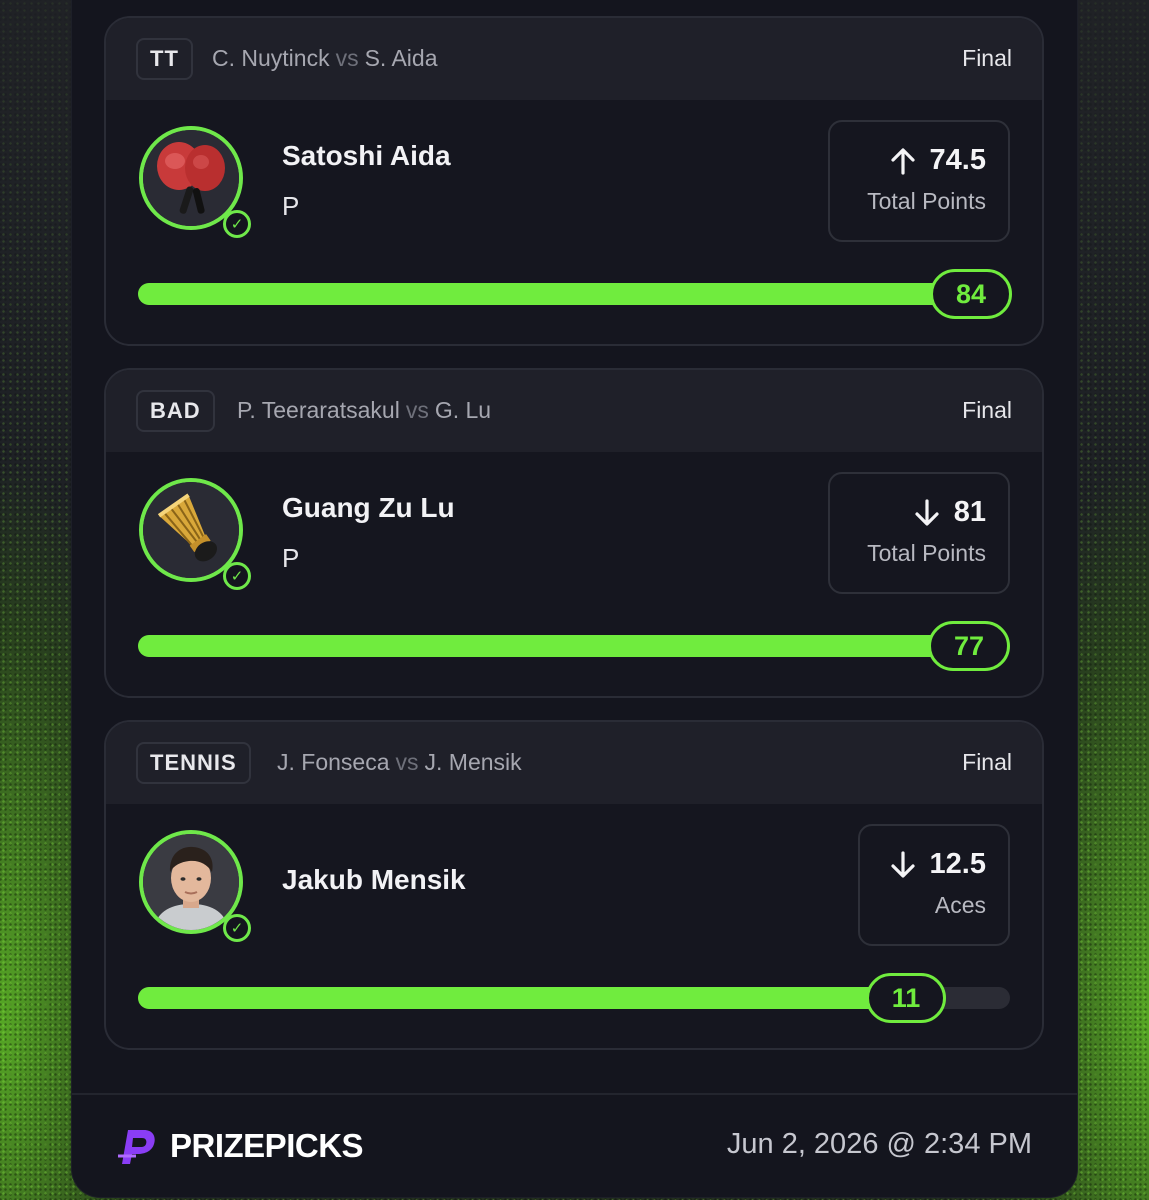 This screenshot has height=1200, width=1149. What do you see at coordinates (574, 59) in the screenshot?
I see `card-header: TT C. Nuytinck vs S. Aida Final` at bounding box center [574, 59].